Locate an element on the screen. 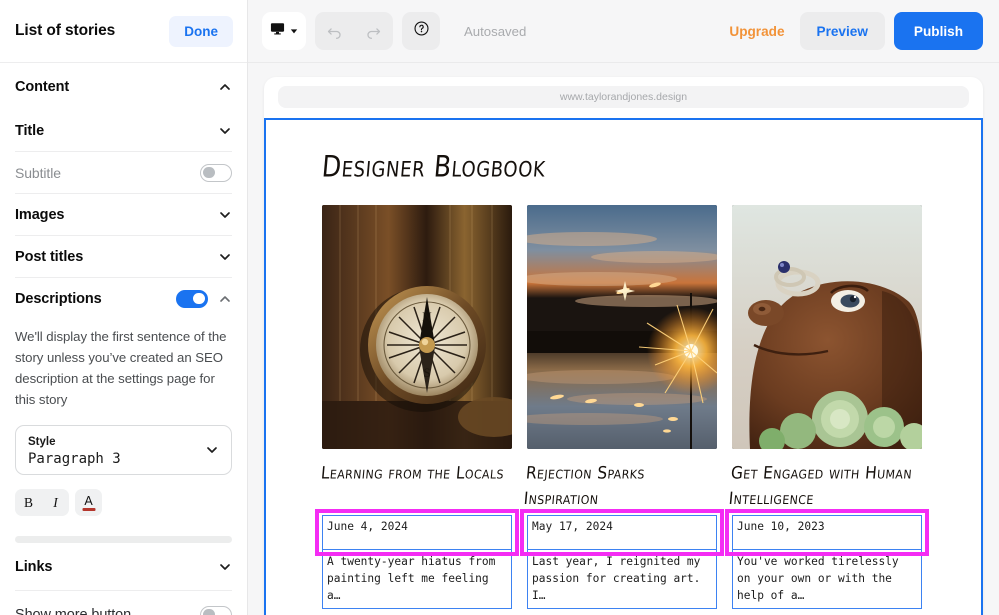 This screenshot has height=615, width=999. sidebar-section-links: Links is located at coordinates (123, 566).